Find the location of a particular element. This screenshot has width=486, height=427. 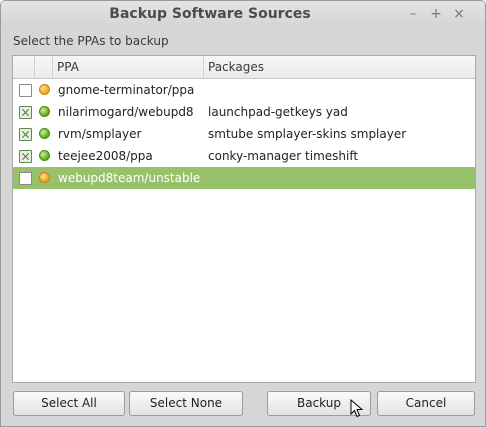

window-title: Backup Software Sources is located at coordinates (210, 14).